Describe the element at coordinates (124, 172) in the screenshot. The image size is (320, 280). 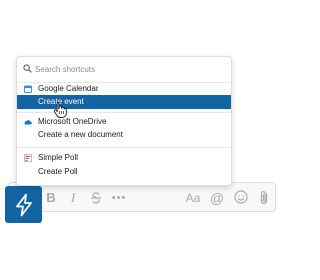
I see `shortcut-create-poll: Create Poll` at that location.